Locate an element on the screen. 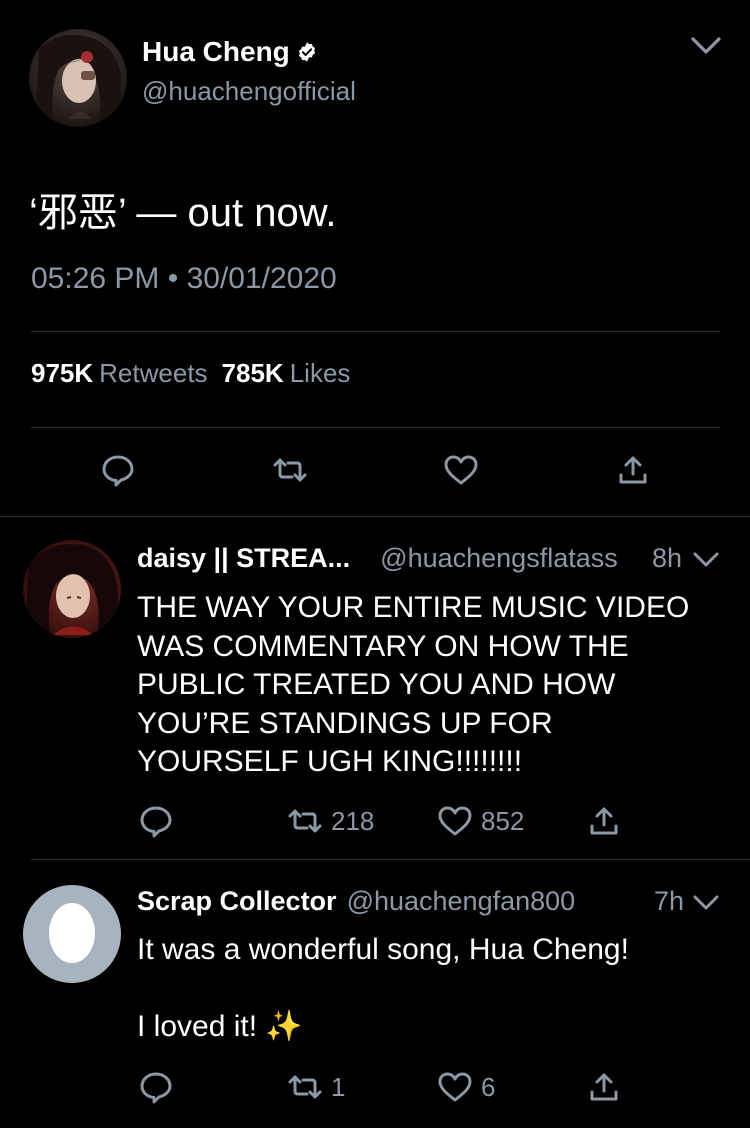  reply-timestamp: 8h is located at coordinates (667, 558).